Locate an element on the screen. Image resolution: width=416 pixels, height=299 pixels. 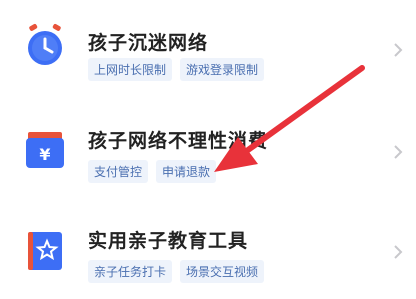
row-title: 实用亲子教育工具 is located at coordinates (168, 241).